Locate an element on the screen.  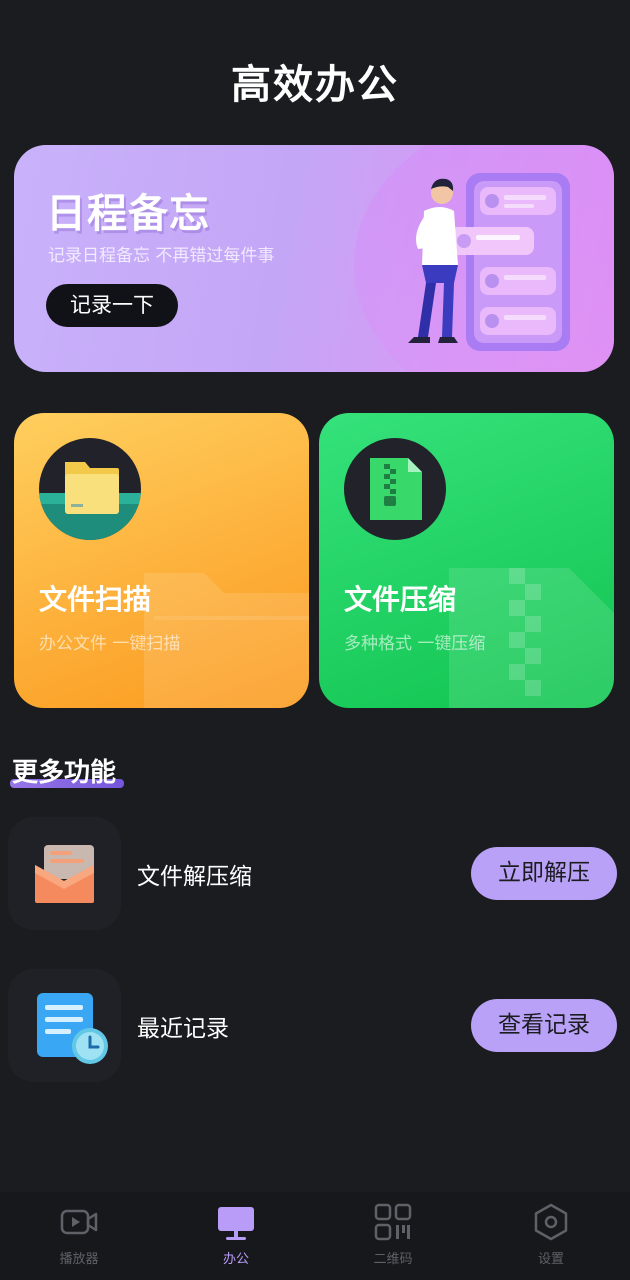
more-features-title: 更多功能 is located at coordinates (64, 773).